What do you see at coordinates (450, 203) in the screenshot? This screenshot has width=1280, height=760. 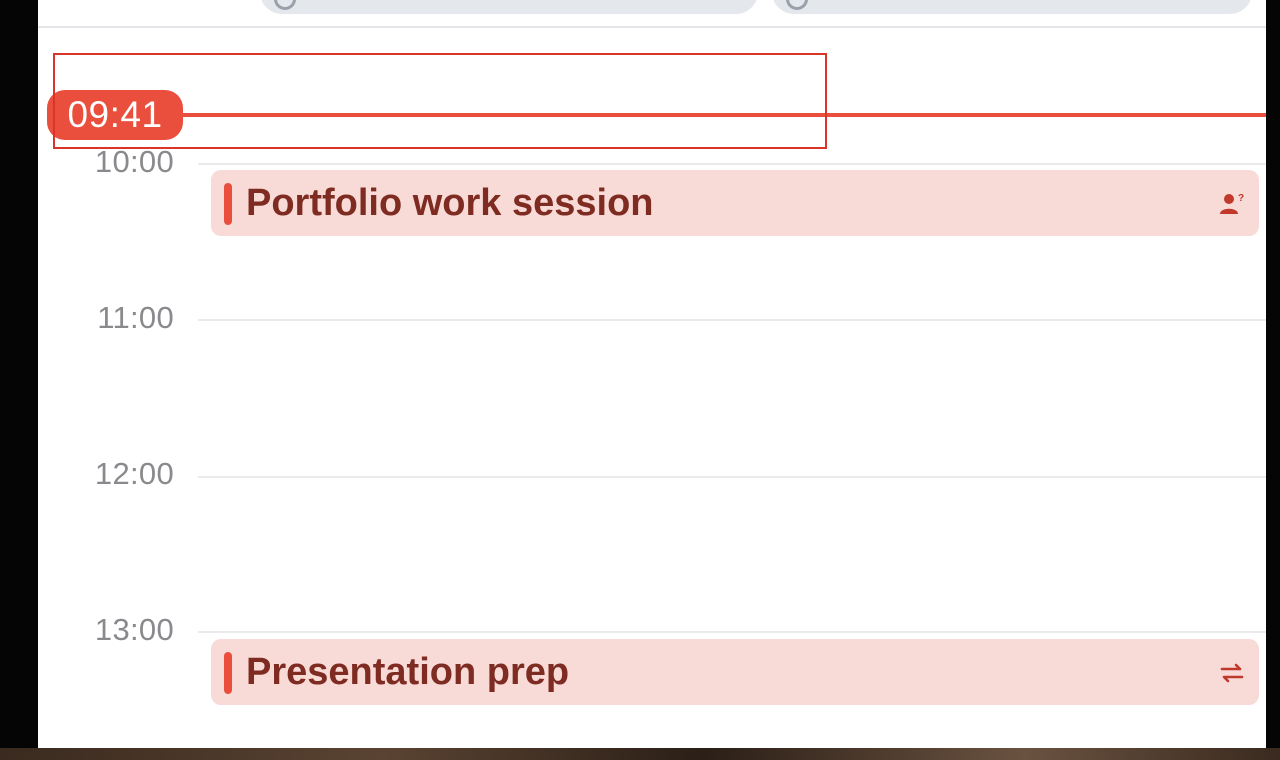 I see `event-title: Portfolio work session` at bounding box center [450, 203].